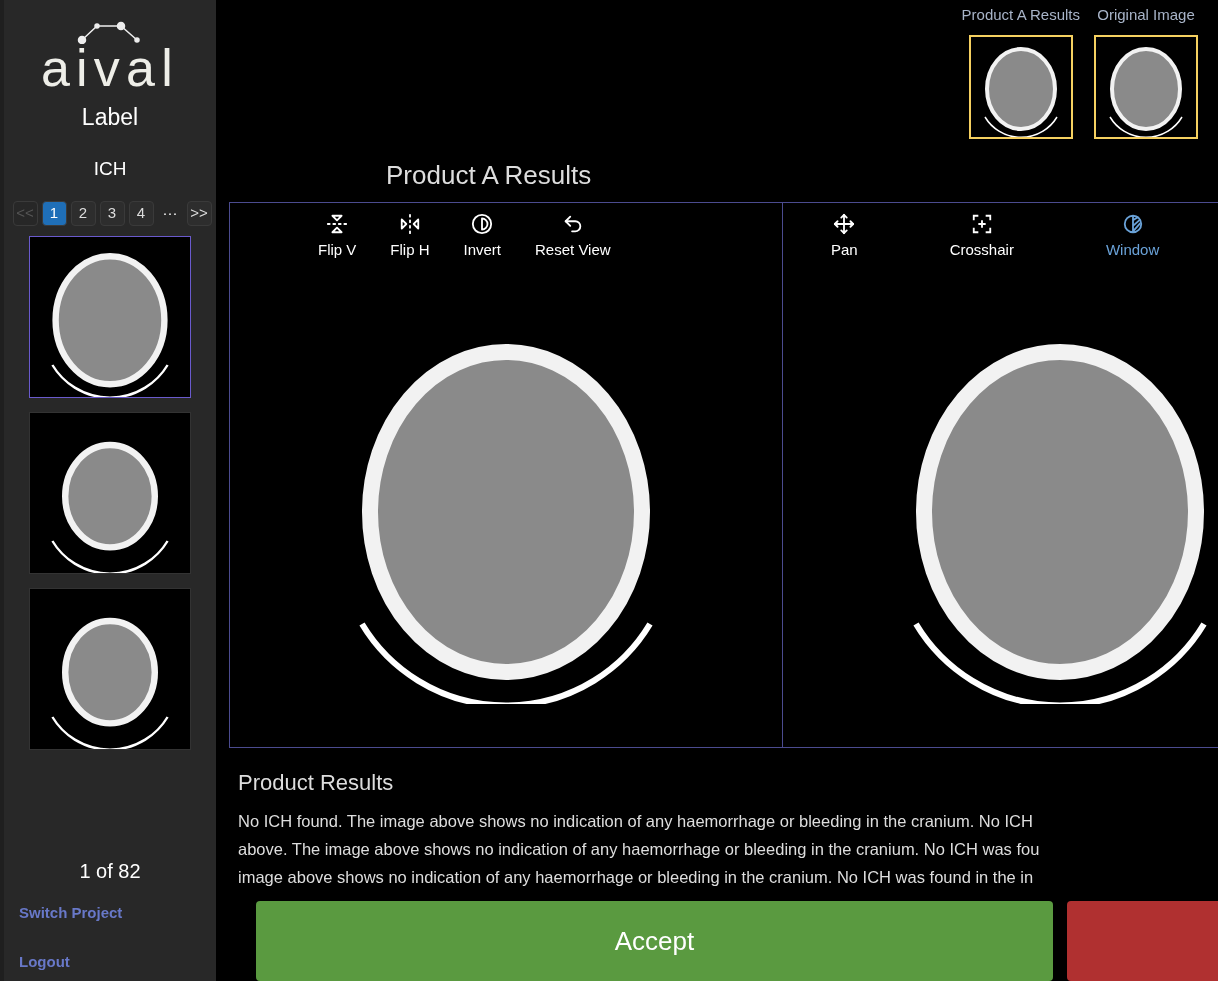 This screenshot has height=981, width=1218. Describe the element at coordinates (316, 783) in the screenshot. I see `results-title: Product Results` at that location.